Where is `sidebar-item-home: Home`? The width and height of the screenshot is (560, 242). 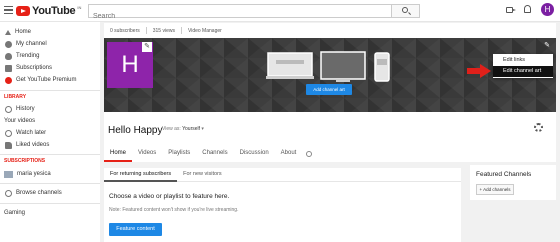 sidebar-item-home: Home is located at coordinates (50, 32).